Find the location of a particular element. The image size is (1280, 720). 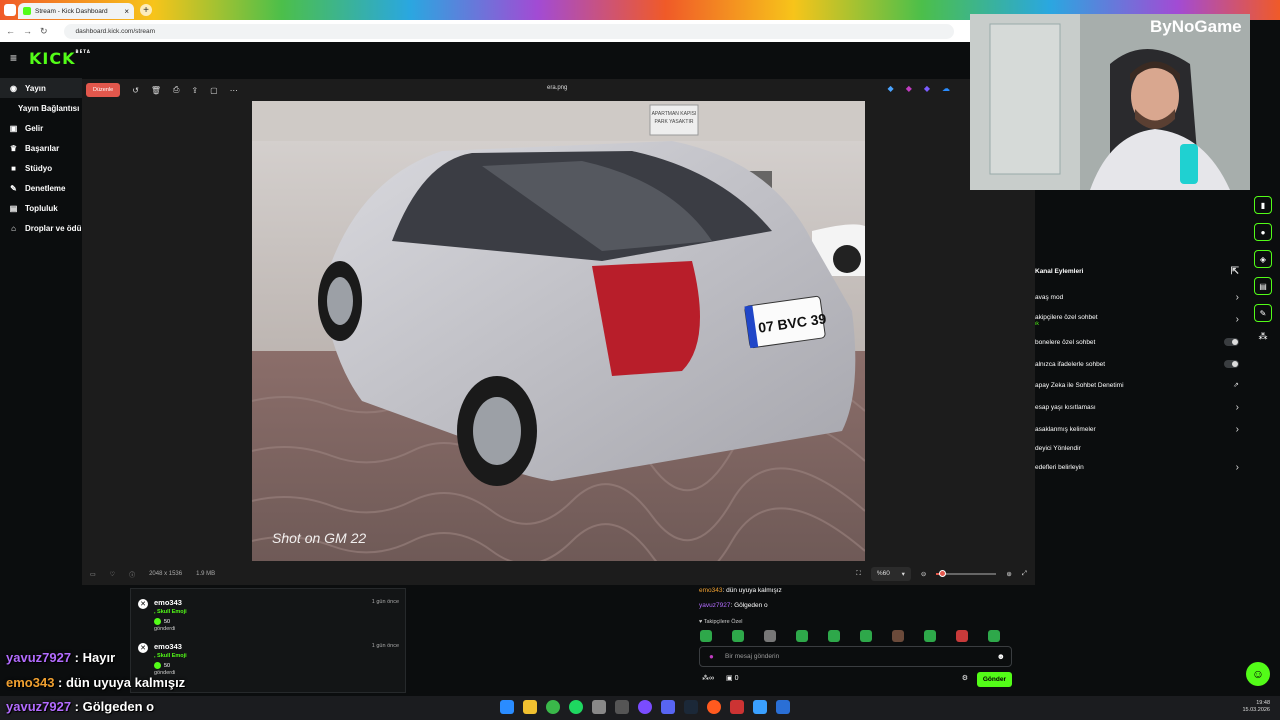

chat-users-icon: ⁂∞ is located at coordinates (708, 678).